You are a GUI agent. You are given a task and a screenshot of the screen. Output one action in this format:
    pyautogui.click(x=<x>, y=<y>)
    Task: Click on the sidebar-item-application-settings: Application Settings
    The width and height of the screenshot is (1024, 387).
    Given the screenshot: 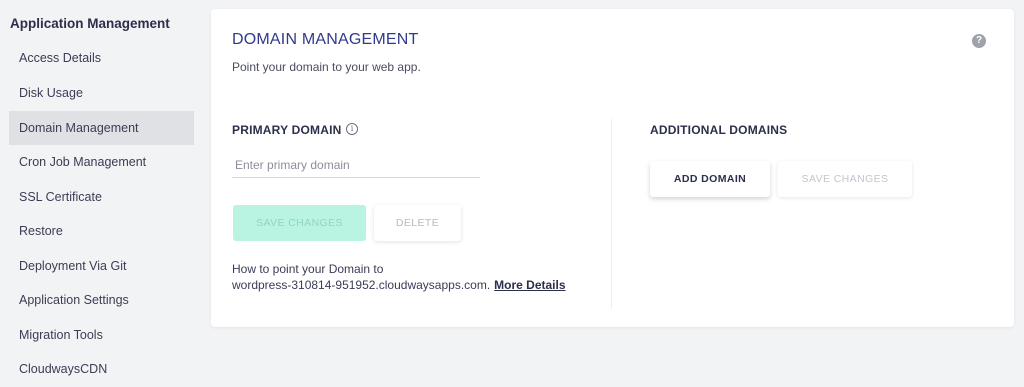 What is the action you would take?
    pyautogui.click(x=101, y=300)
    